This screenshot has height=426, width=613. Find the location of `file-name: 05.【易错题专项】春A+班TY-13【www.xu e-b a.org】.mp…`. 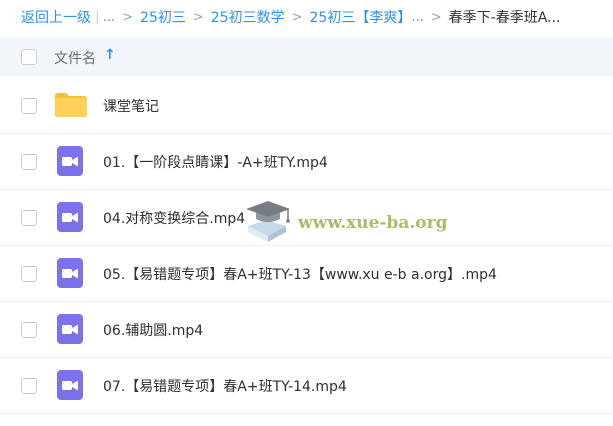

file-name: 05.【易错题专项】春A+班TY-13【www.xu e-b a.org】.mp… is located at coordinates (300, 274).